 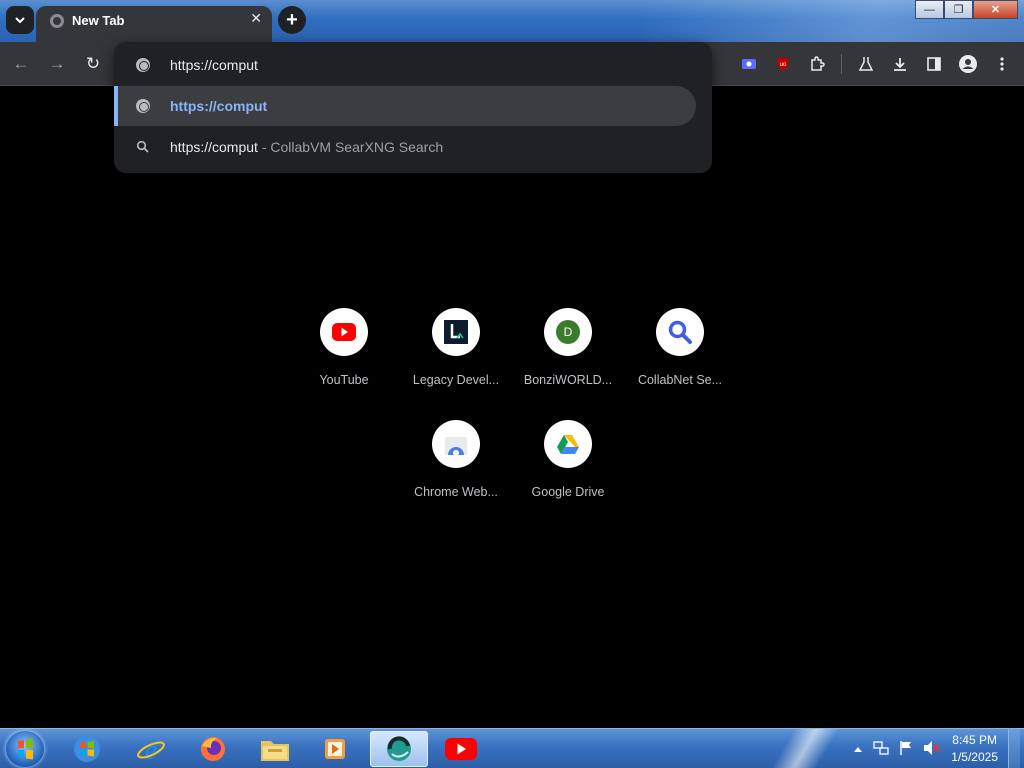 I want to click on ublock-icon: uo, so click(x=783, y=64).